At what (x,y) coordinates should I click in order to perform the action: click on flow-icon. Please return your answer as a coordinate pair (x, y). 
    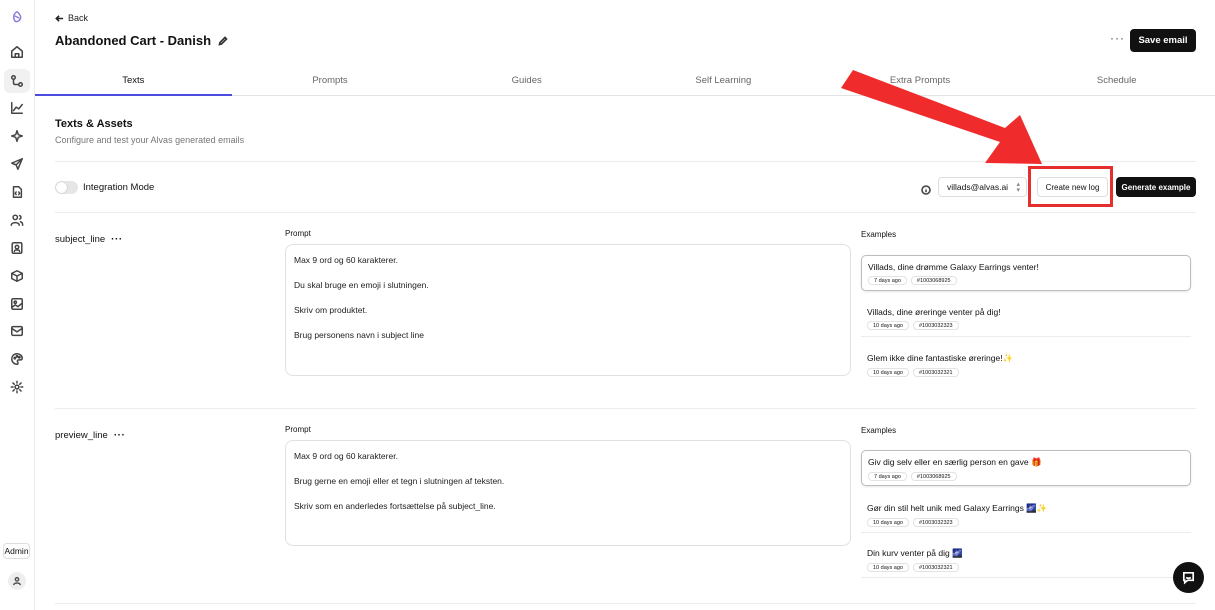
    Looking at the image, I should click on (17, 81).